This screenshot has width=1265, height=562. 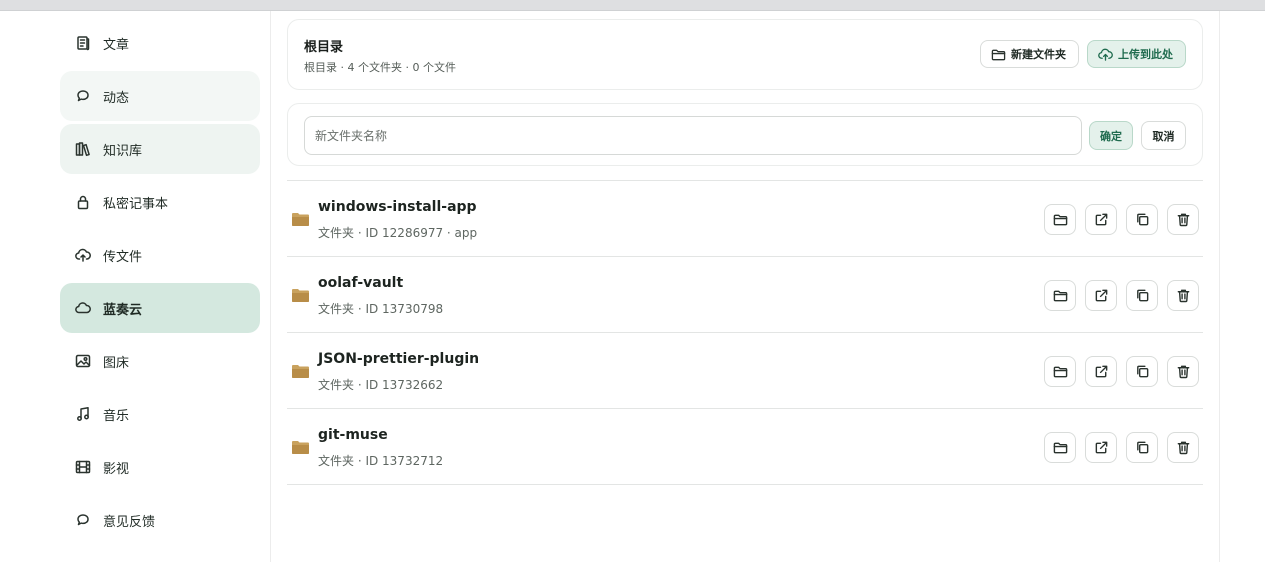 I want to click on sidebar-item-image-host: 图床, so click(x=160, y=361).